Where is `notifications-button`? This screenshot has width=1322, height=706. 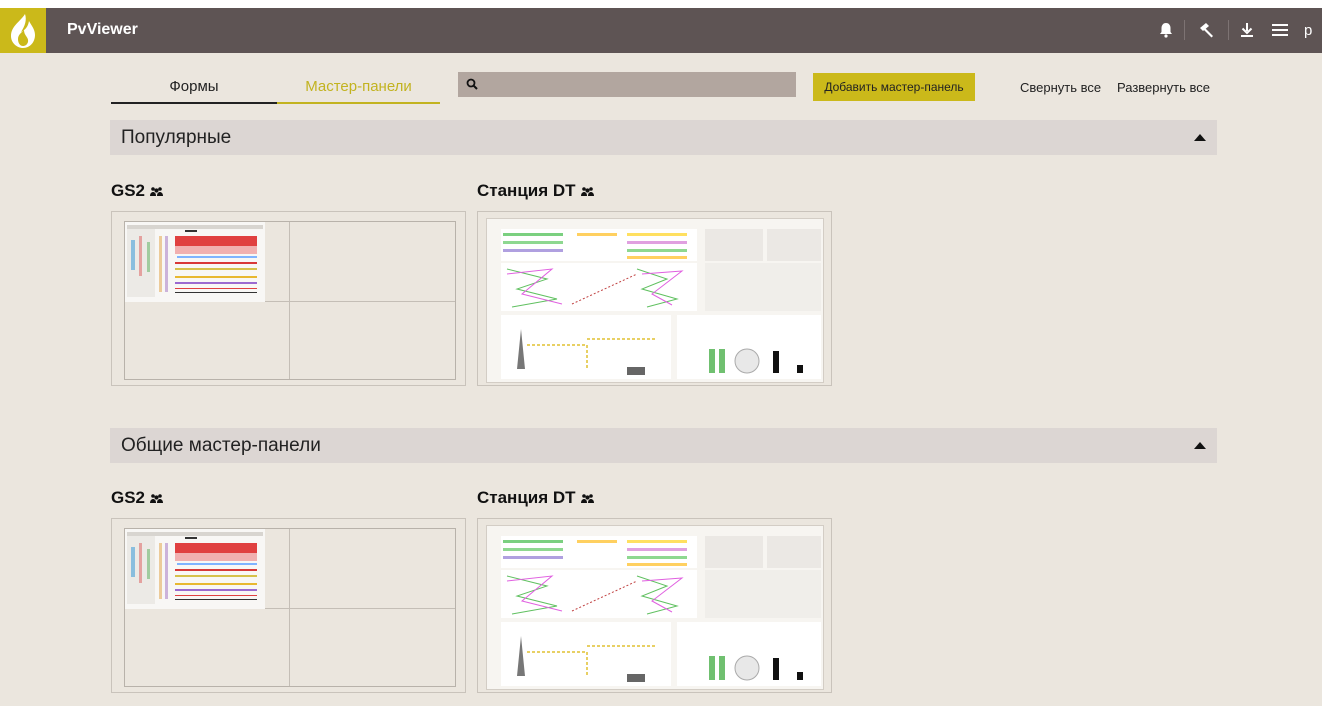 notifications-button is located at coordinates (1166, 30).